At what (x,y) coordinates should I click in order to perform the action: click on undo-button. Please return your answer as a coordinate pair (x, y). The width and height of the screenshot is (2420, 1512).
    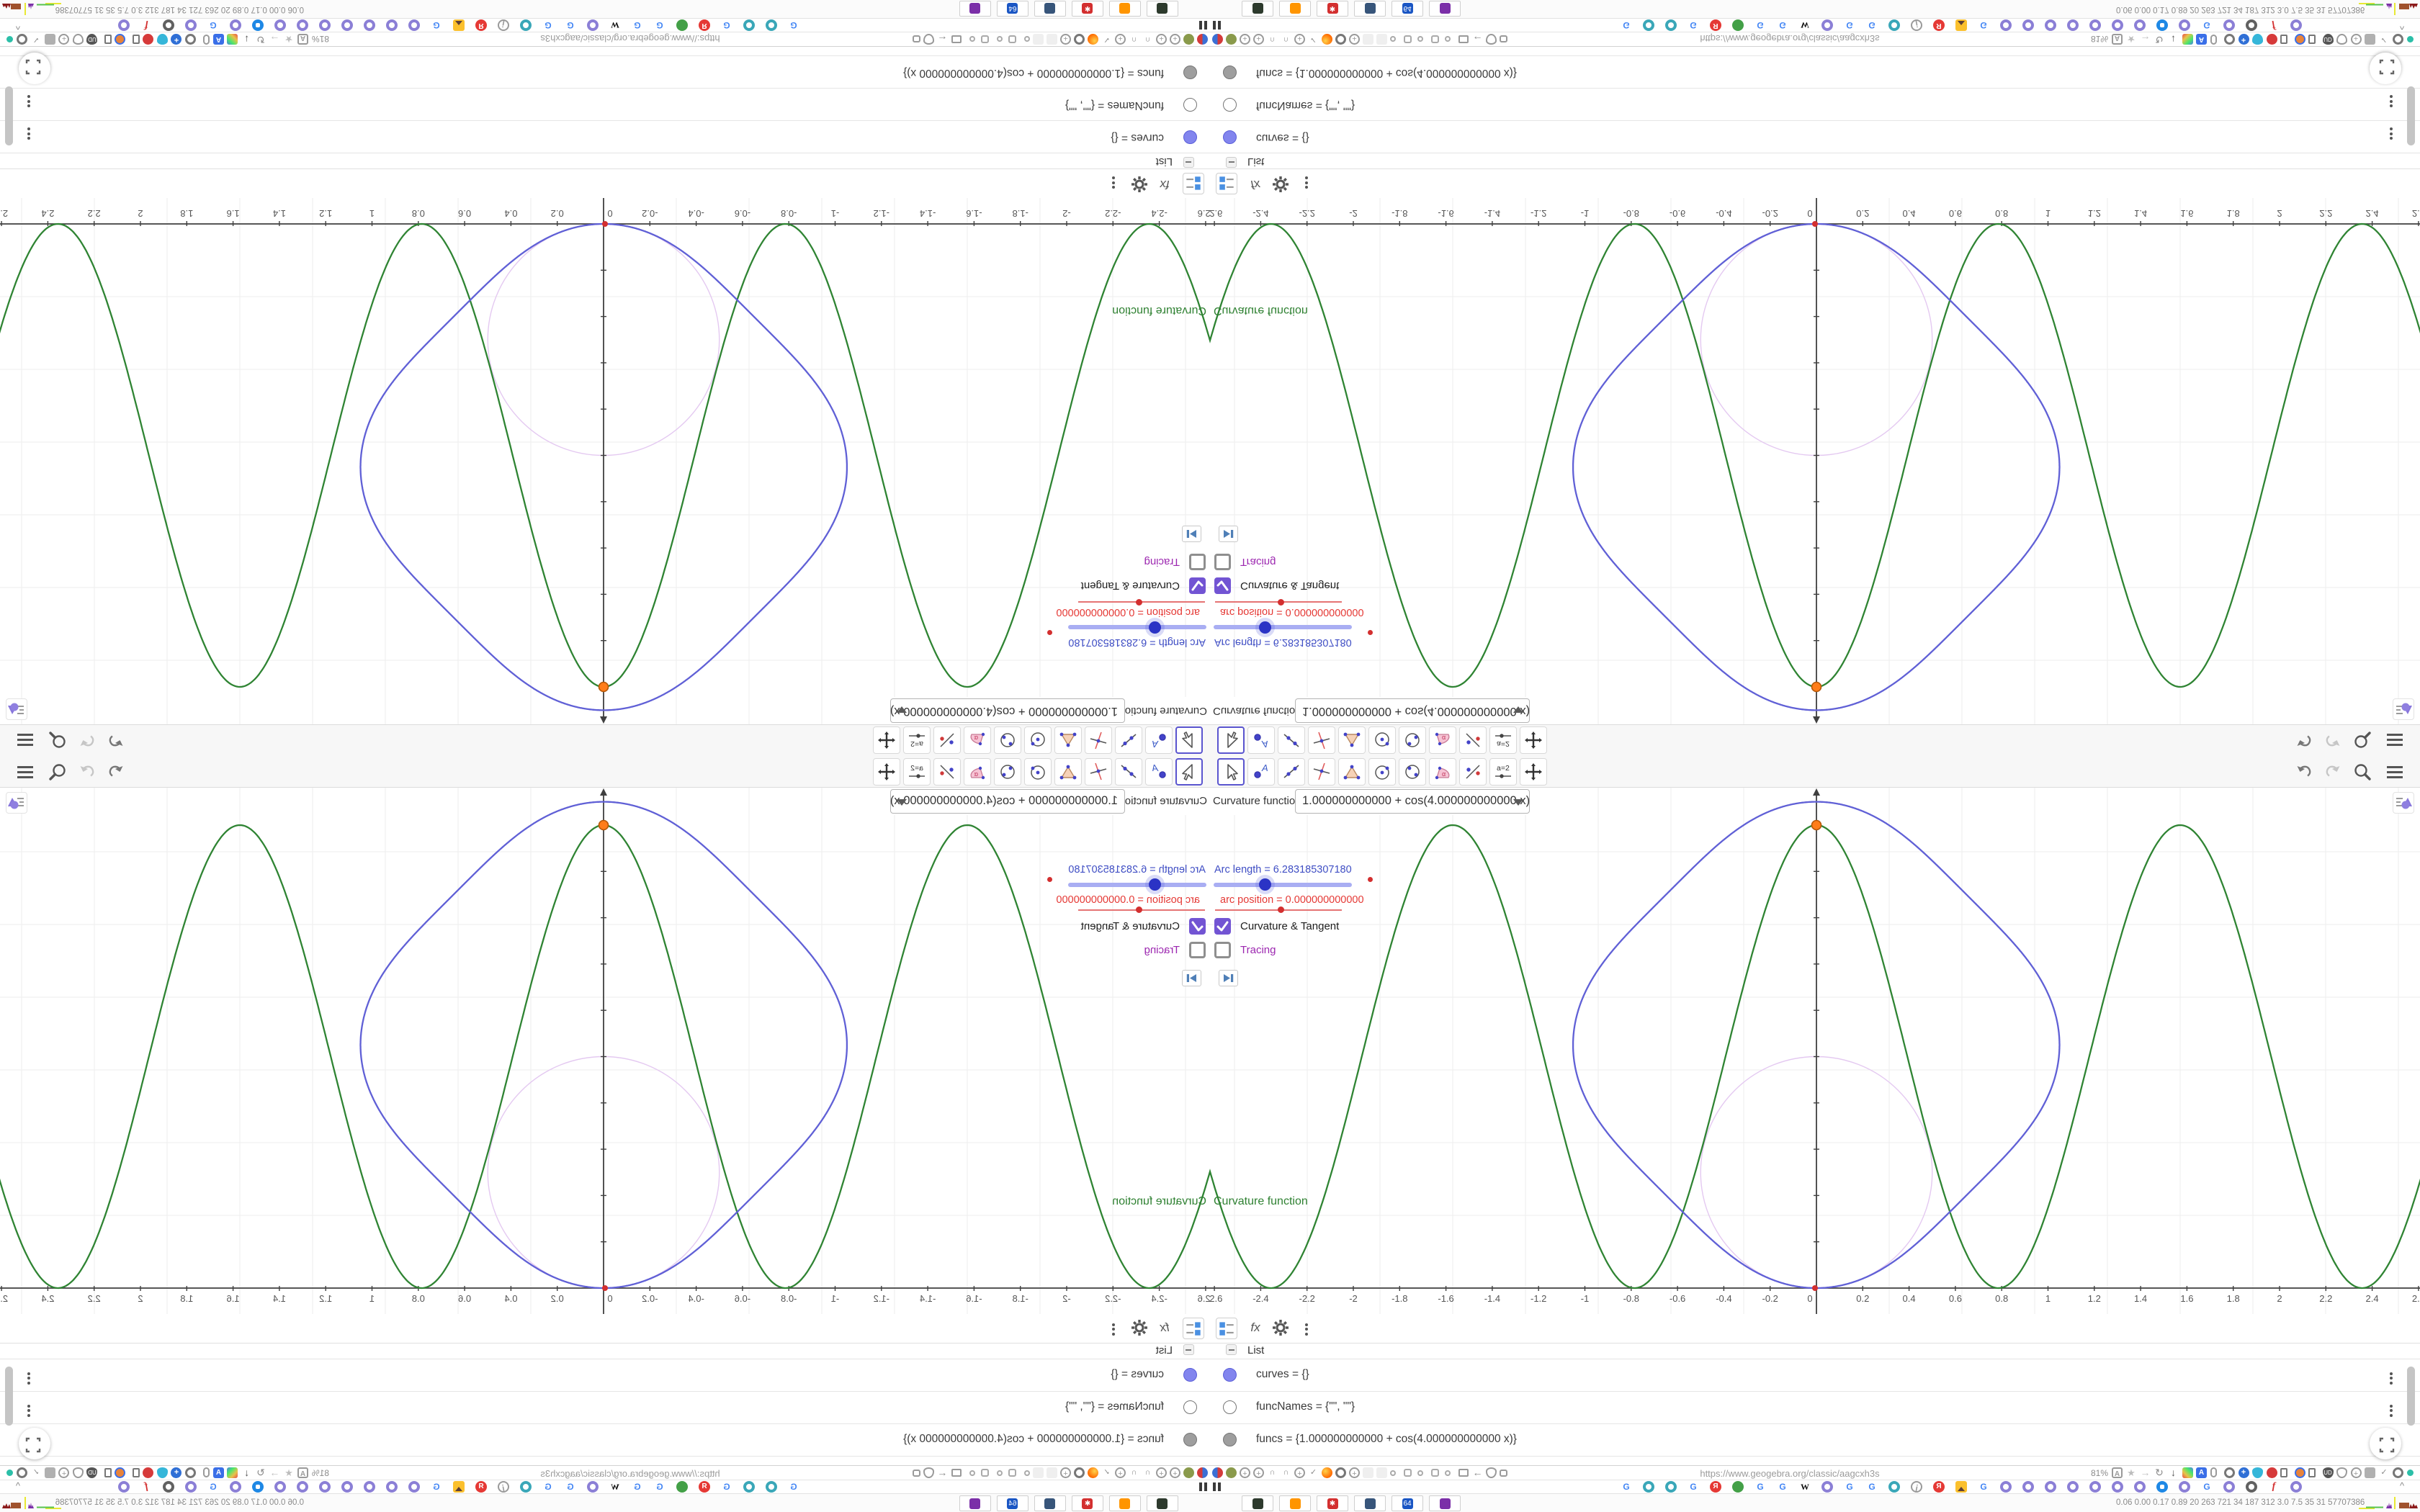
    Looking at the image, I should click on (115, 740).